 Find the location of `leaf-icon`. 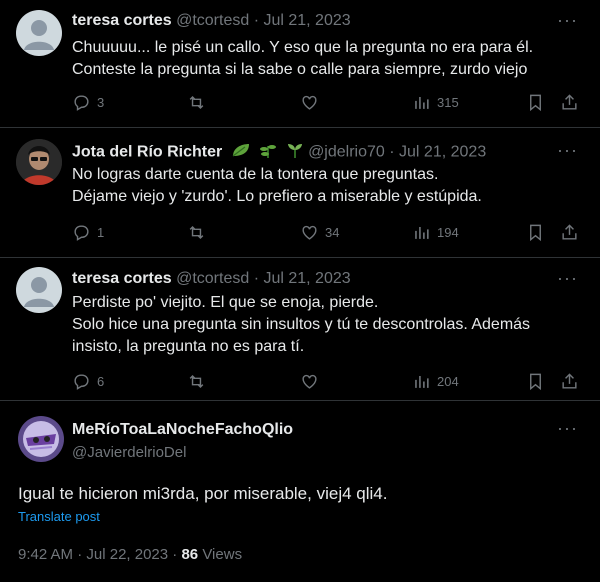

leaf-icon is located at coordinates (241, 152).